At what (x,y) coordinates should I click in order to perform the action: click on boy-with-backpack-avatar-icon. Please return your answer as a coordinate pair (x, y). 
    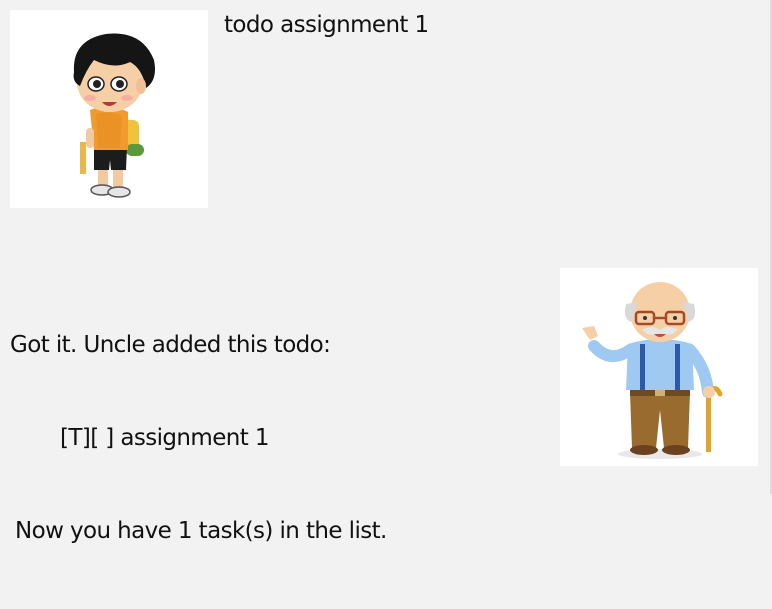
    Looking at the image, I should click on (114, 115).